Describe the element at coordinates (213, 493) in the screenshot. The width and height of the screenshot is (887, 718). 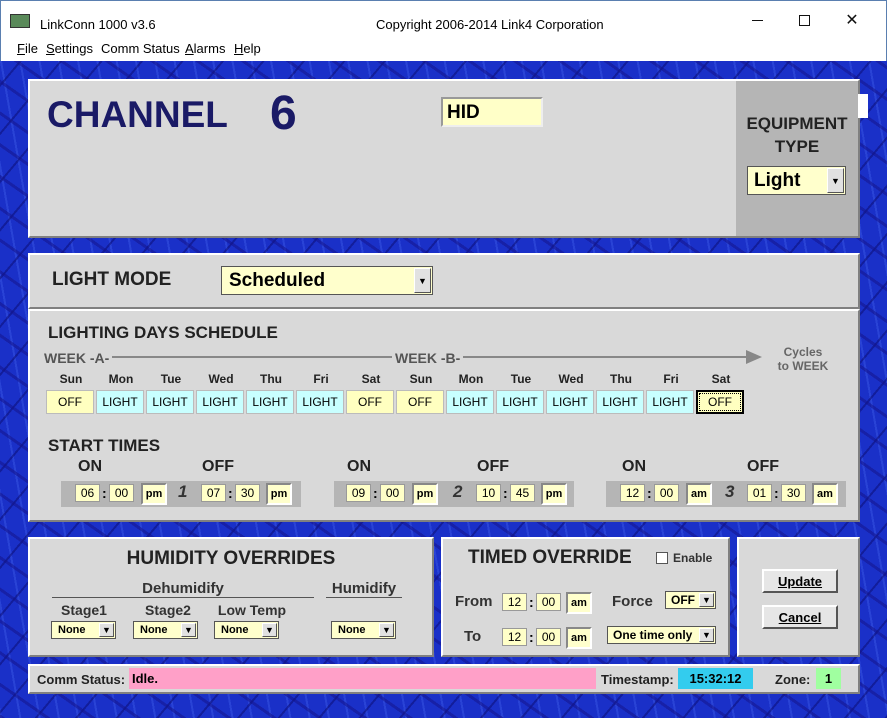
I see `off-hour-field: 07` at that location.